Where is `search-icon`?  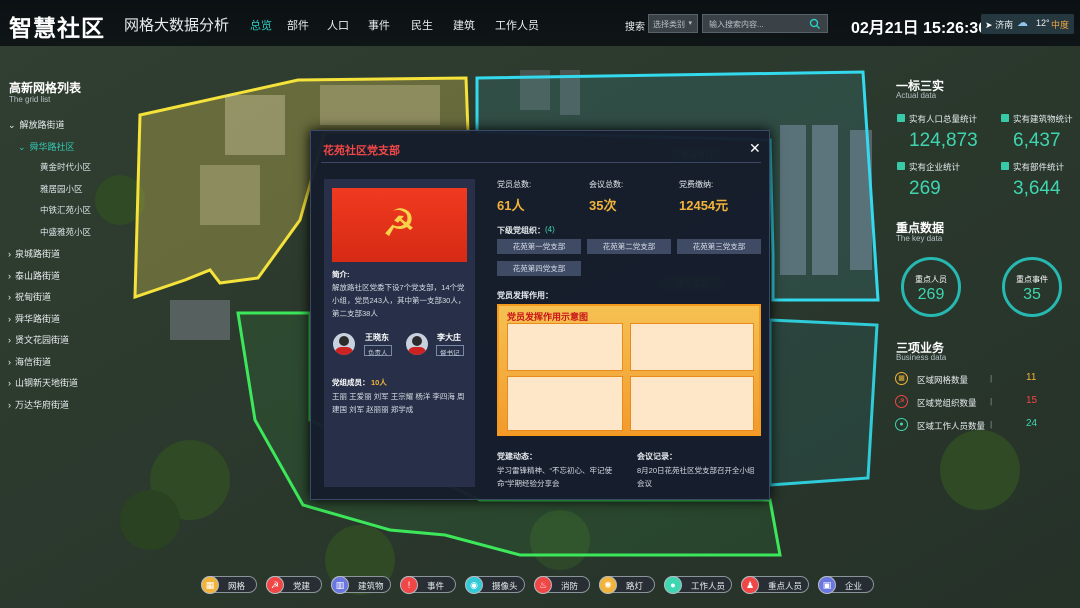 search-icon is located at coordinates (815, 24).